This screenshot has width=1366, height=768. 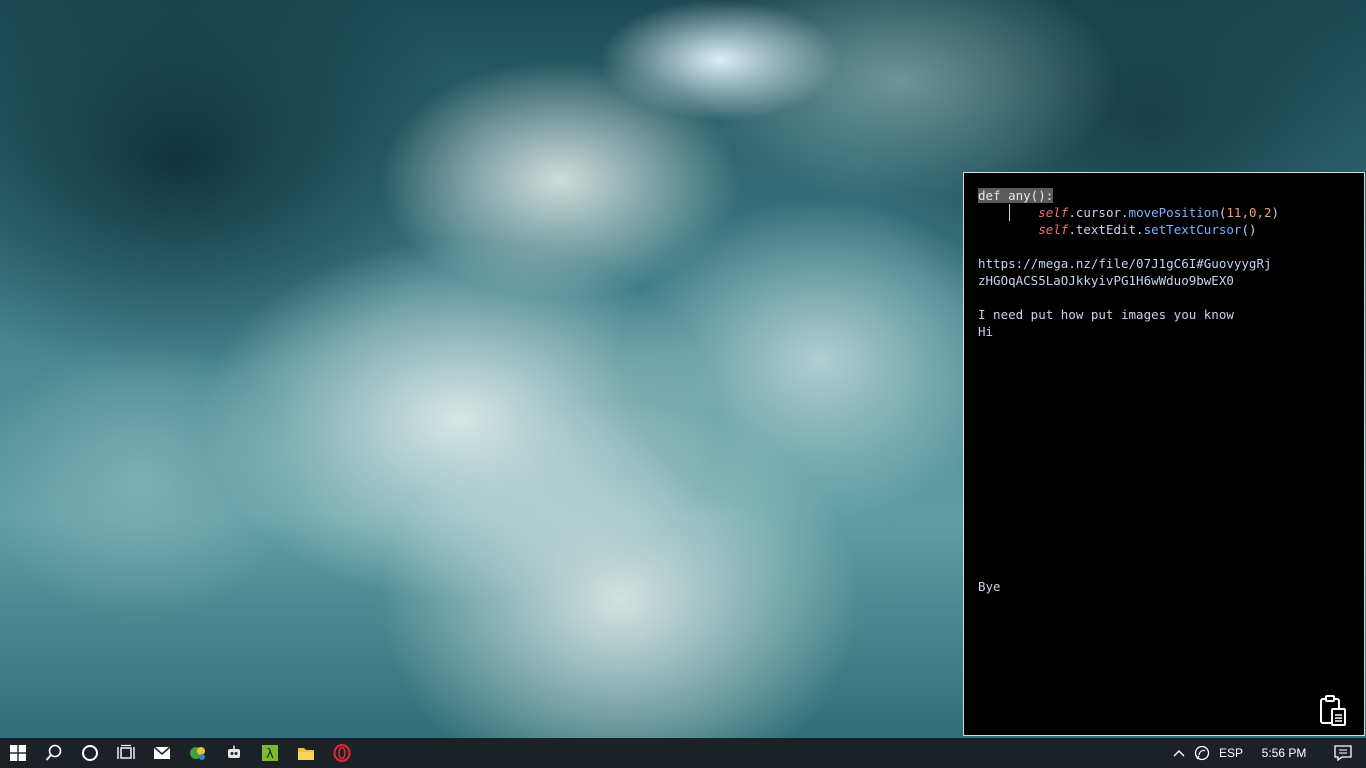 What do you see at coordinates (989, 586) in the screenshot?
I see `editor-token: Bye` at bounding box center [989, 586].